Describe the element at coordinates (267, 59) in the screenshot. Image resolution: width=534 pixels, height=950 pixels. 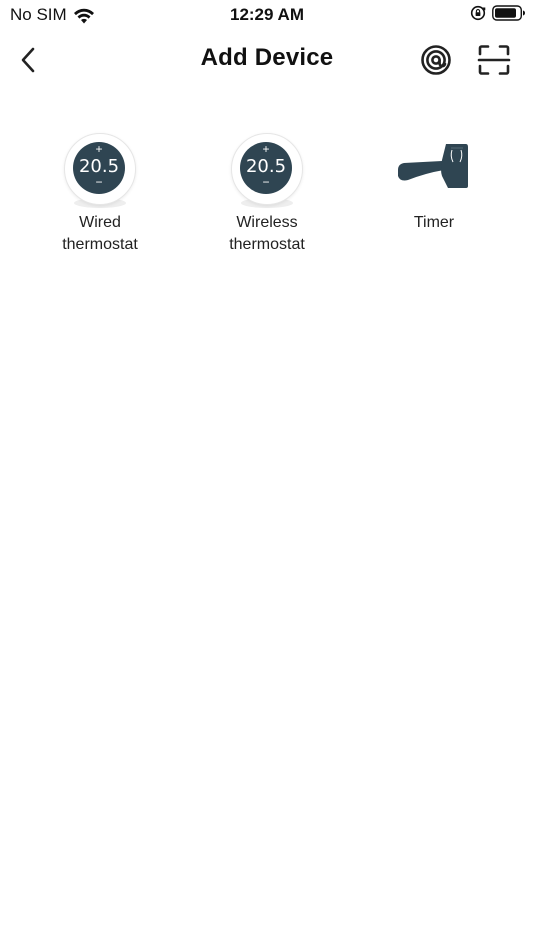
I see `nav-bar: Add Device` at that location.